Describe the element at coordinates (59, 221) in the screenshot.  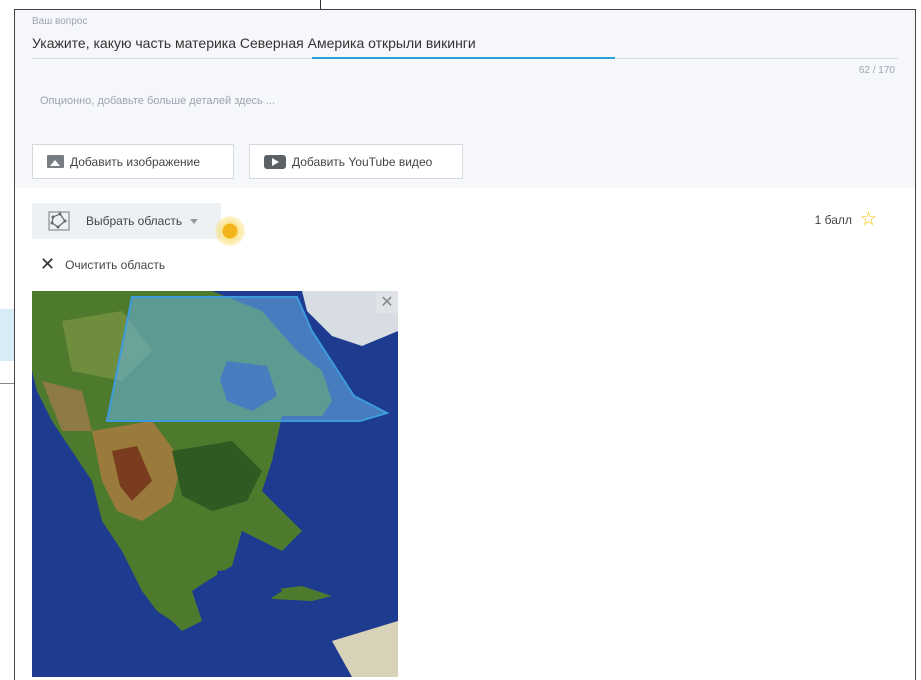
I see `polygon-area-icon` at that location.